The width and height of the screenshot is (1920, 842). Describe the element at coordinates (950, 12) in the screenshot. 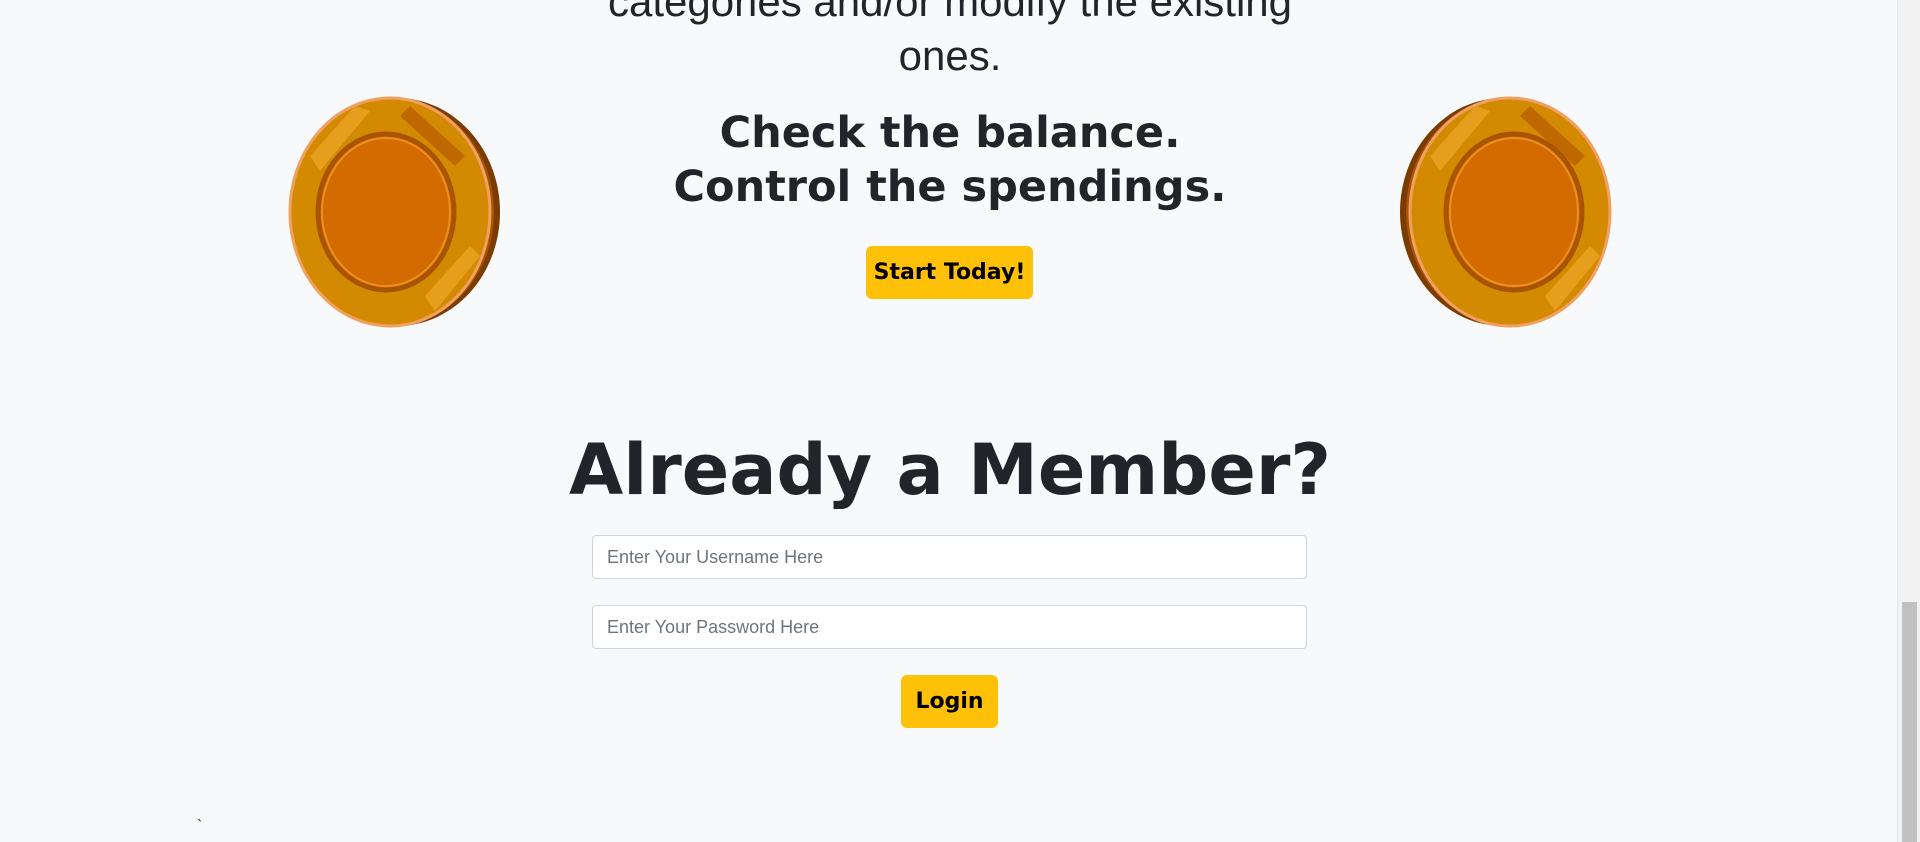

I see `intro-line-1: categories and/or modify the existing` at that location.